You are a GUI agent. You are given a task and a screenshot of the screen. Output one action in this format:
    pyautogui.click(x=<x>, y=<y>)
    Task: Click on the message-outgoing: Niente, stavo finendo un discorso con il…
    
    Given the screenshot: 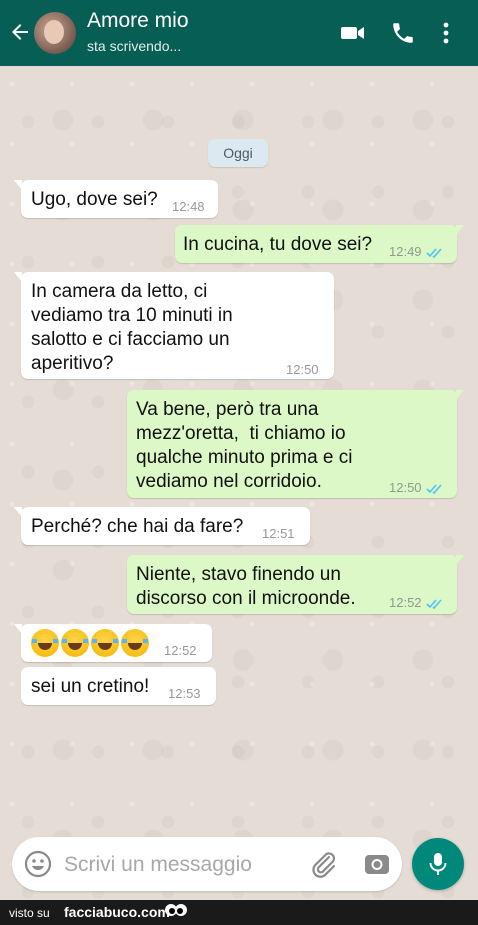 What is the action you would take?
    pyautogui.click(x=295, y=584)
    